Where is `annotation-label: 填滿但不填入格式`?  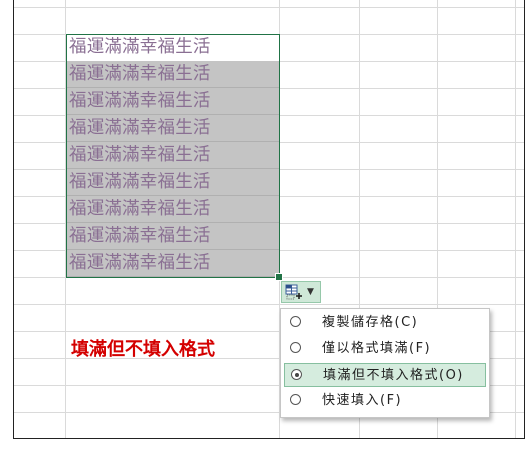 annotation-label: 填滿但不填入格式 is located at coordinates (143, 349).